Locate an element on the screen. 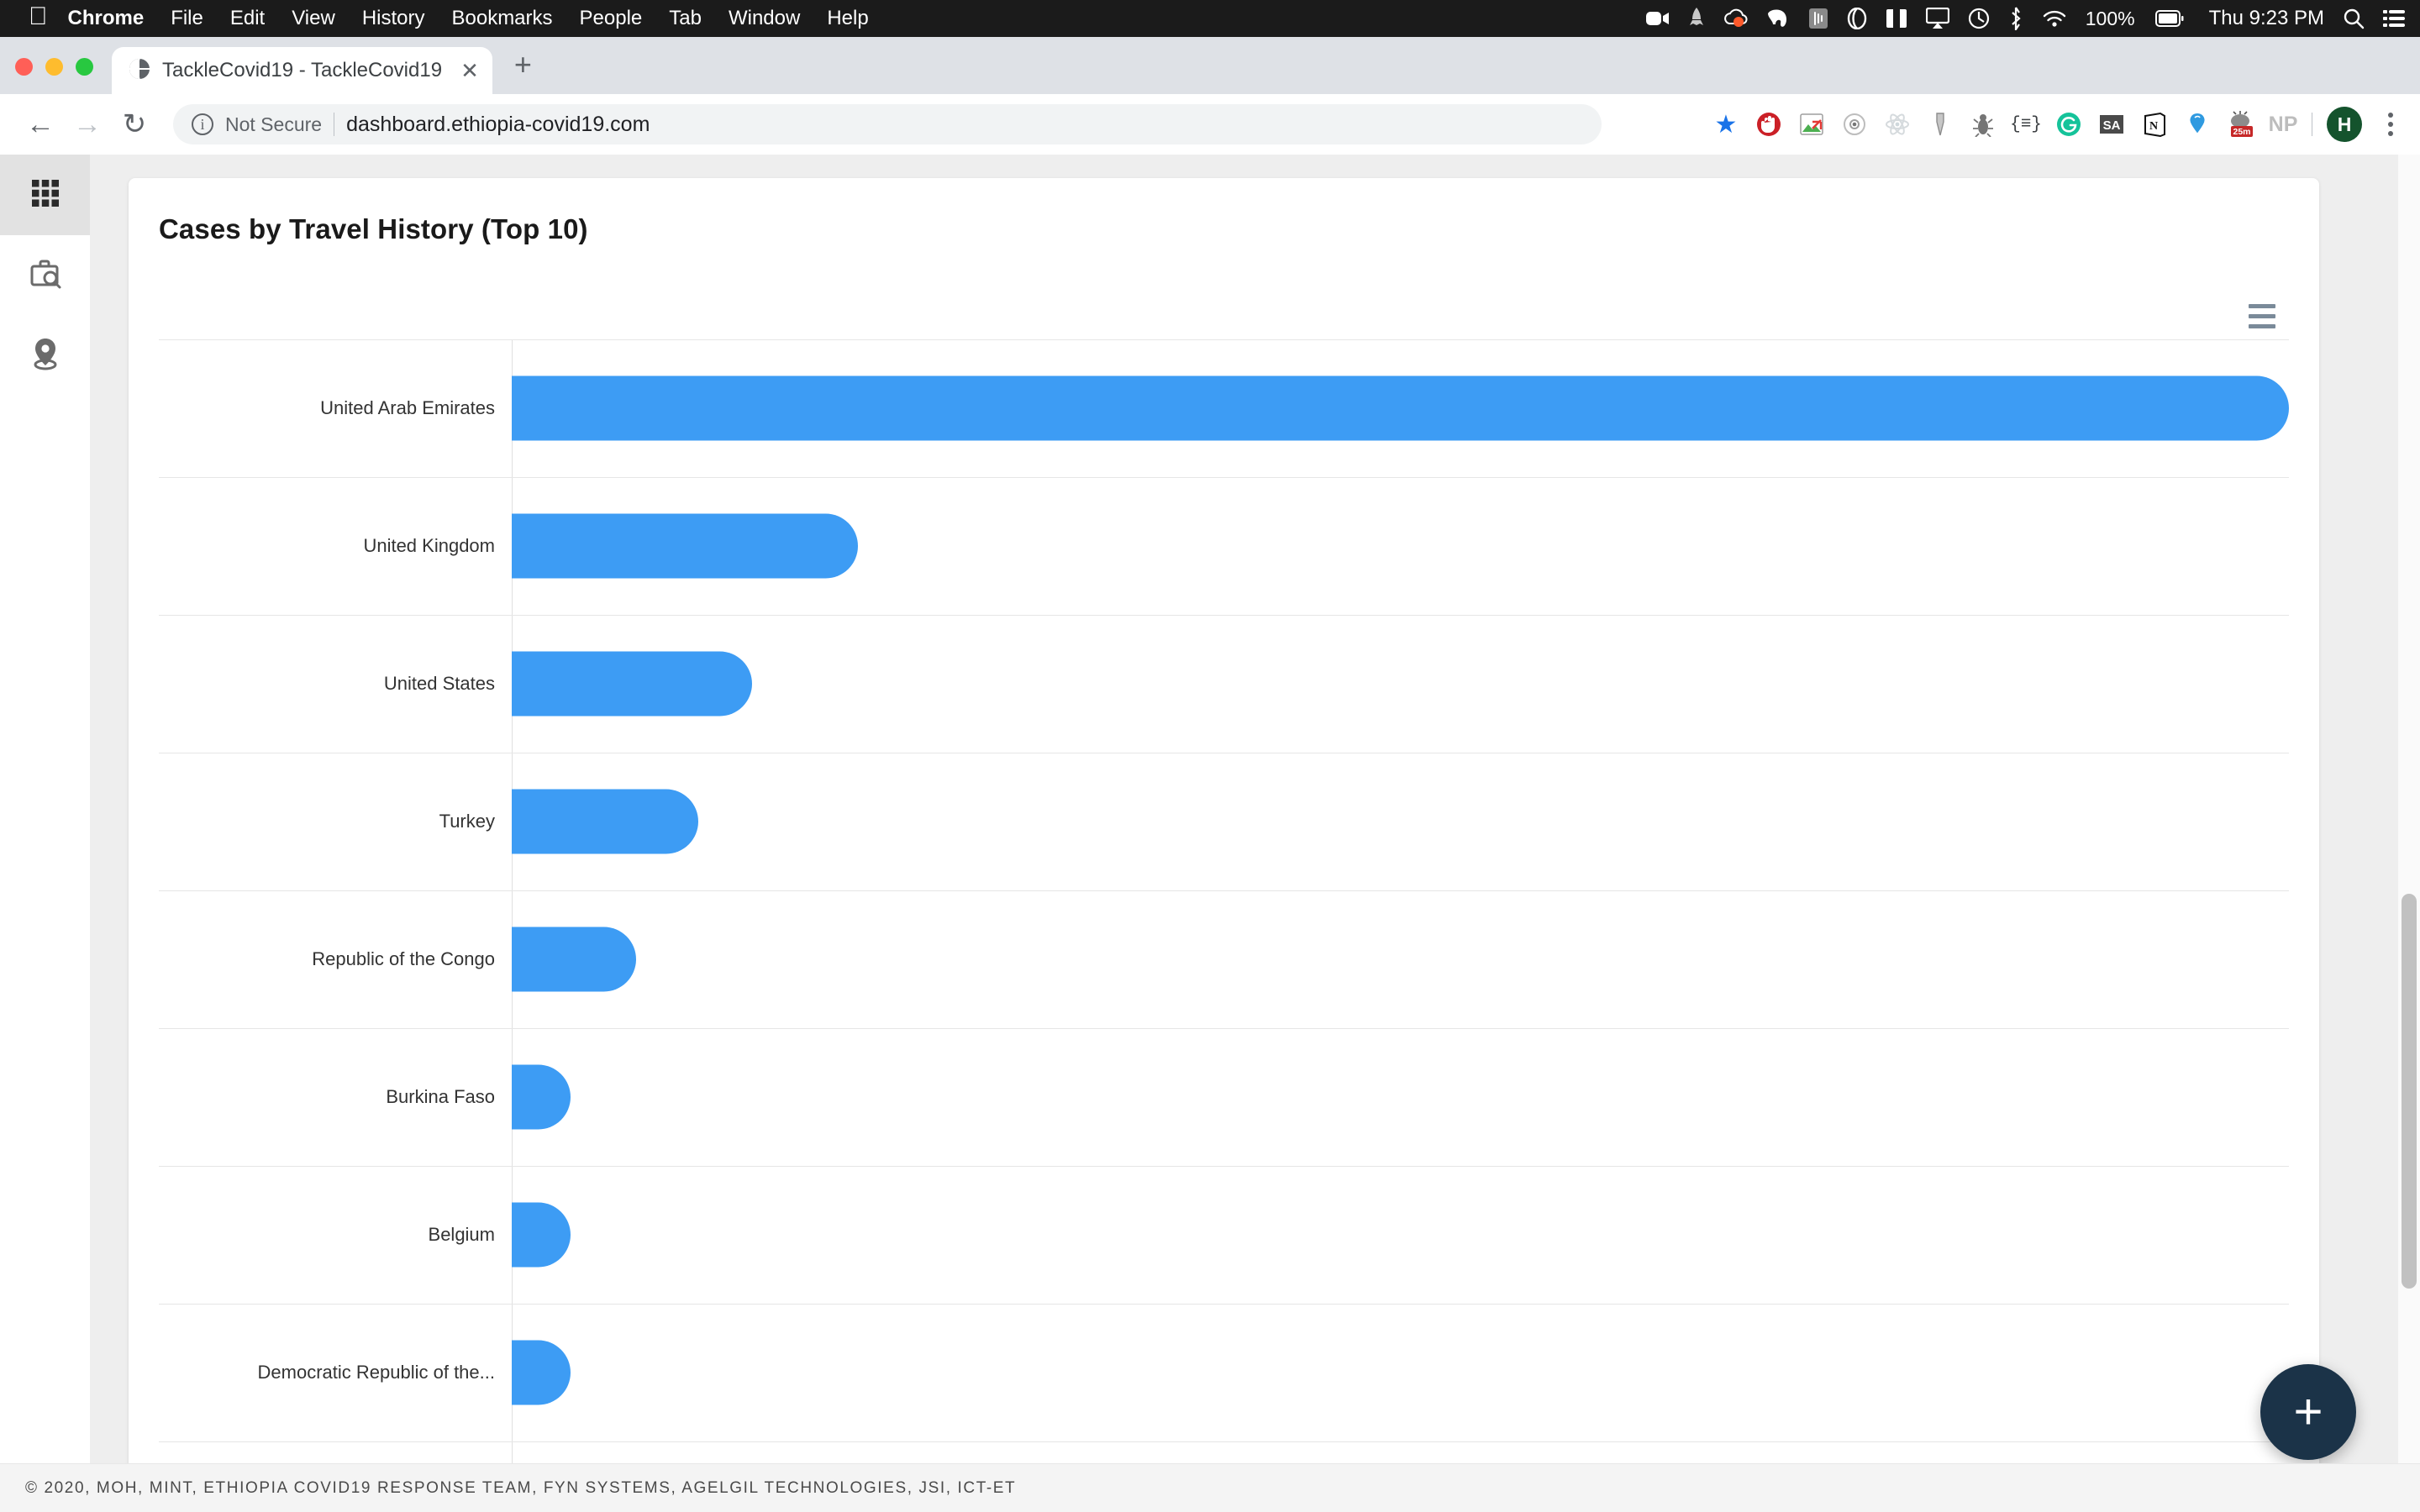 Image resolution: width=2420 pixels, height=1512 pixels. control-center-icon is located at coordinates (2394, 18).